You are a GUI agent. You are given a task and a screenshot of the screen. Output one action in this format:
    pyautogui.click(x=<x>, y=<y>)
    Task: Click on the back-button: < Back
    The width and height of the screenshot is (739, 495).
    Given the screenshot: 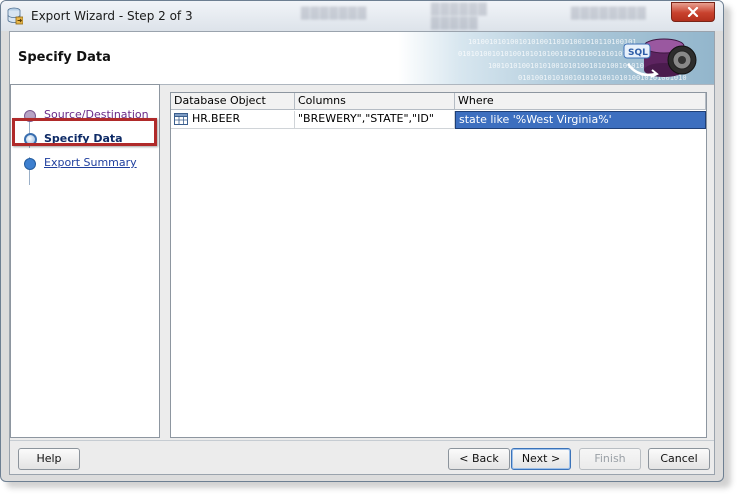 What is the action you would take?
    pyautogui.click(x=479, y=459)
    